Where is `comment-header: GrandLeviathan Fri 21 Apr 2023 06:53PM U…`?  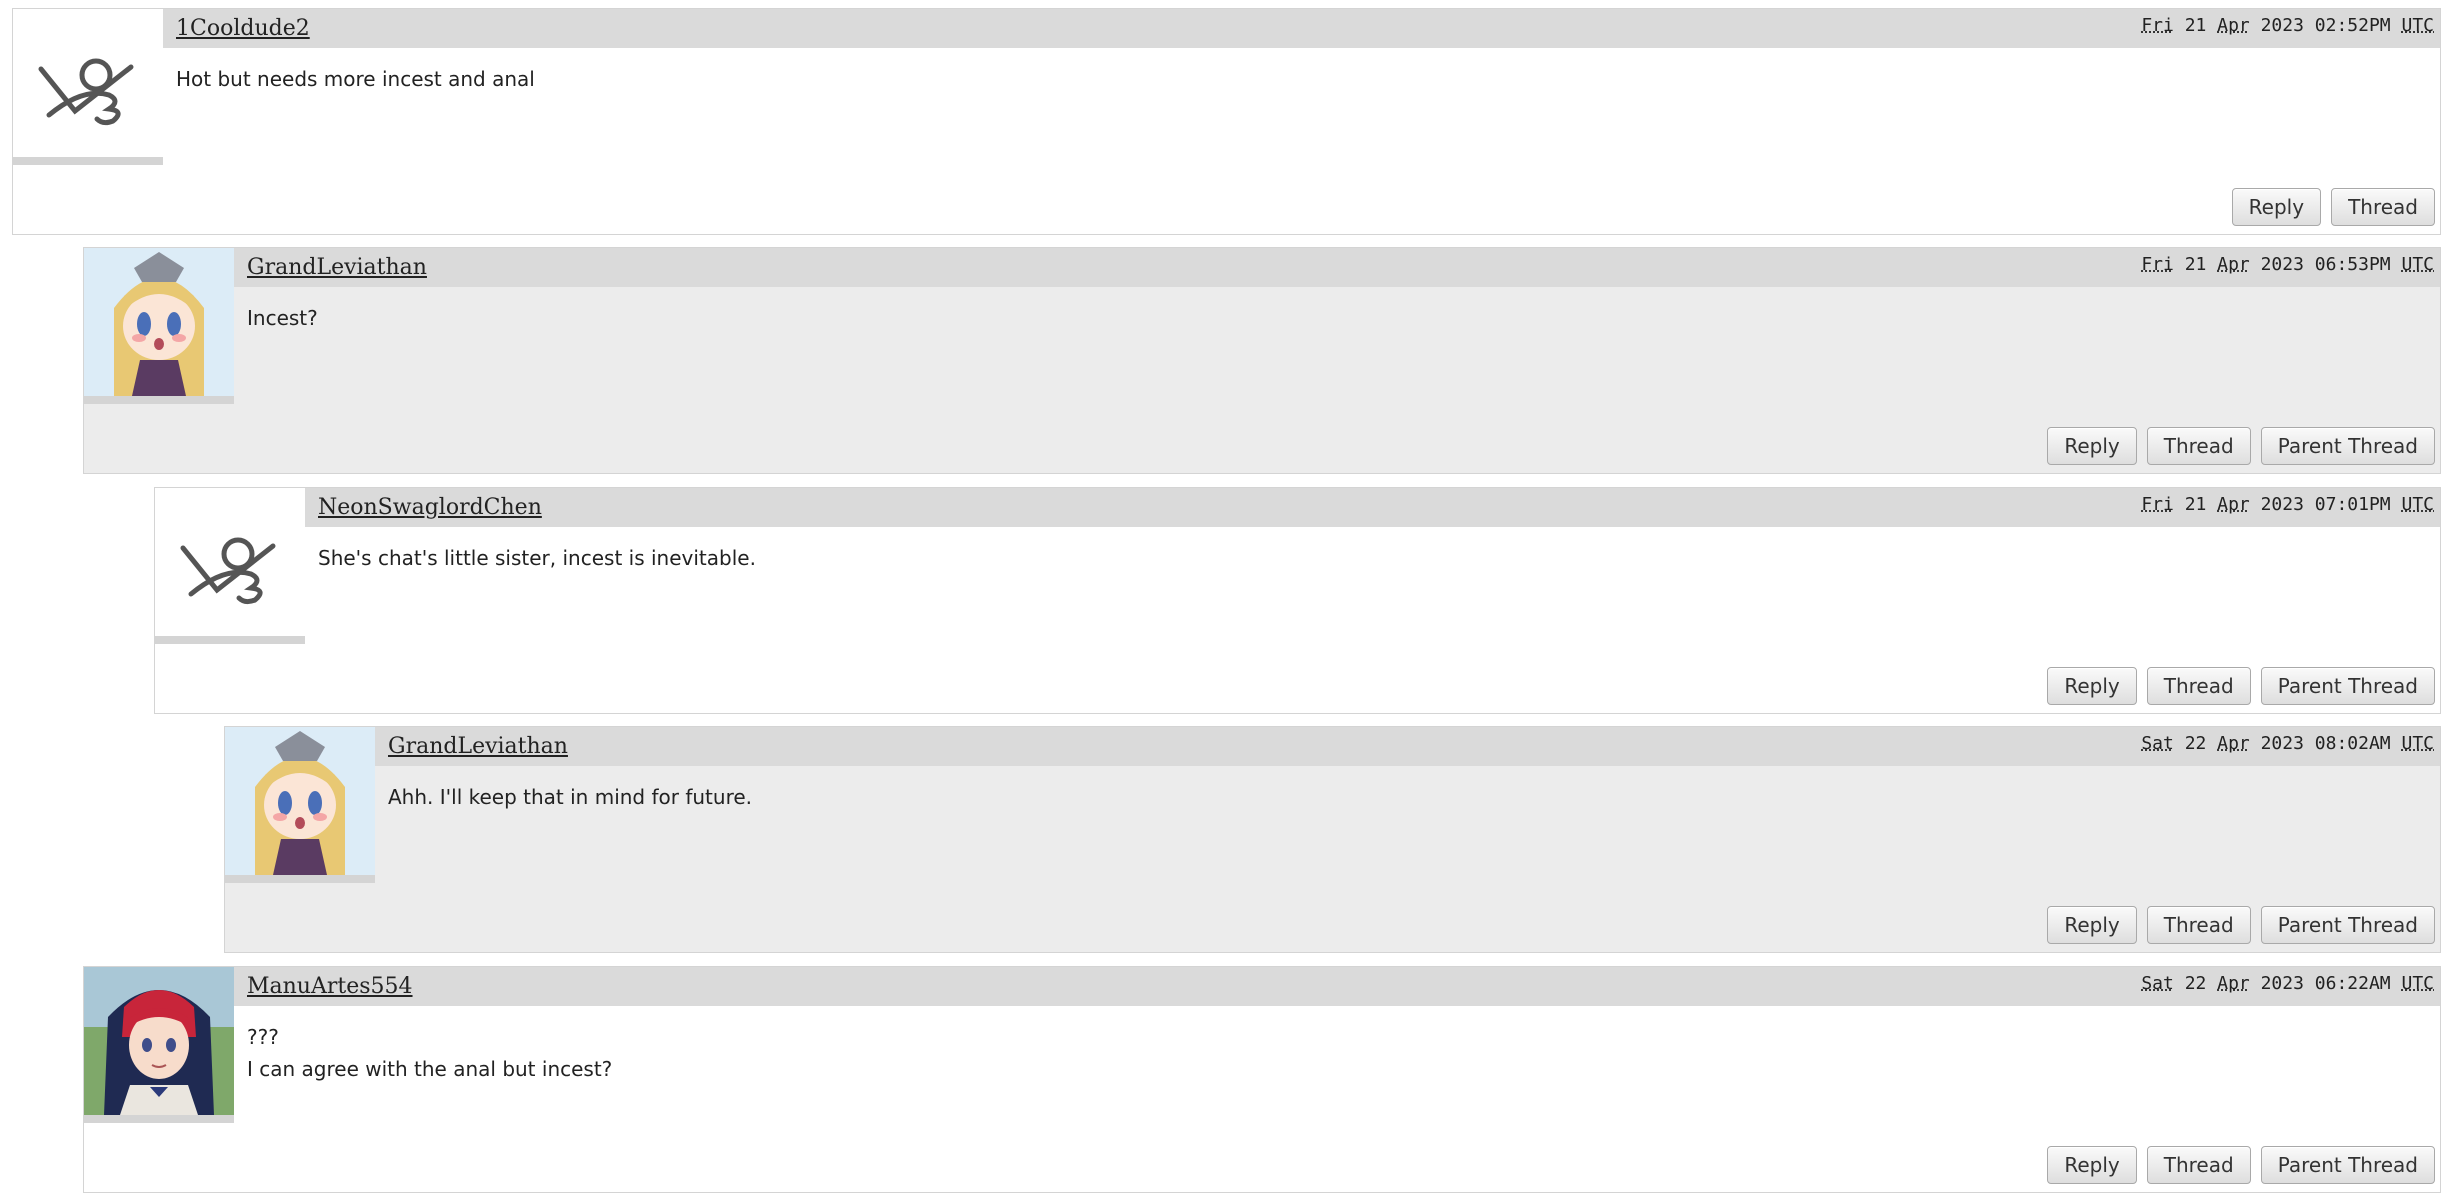 comment-header: GrandLeviathan Fri 21 Apr 2023 06:53PM U… is located at coordinates (1337, 267).